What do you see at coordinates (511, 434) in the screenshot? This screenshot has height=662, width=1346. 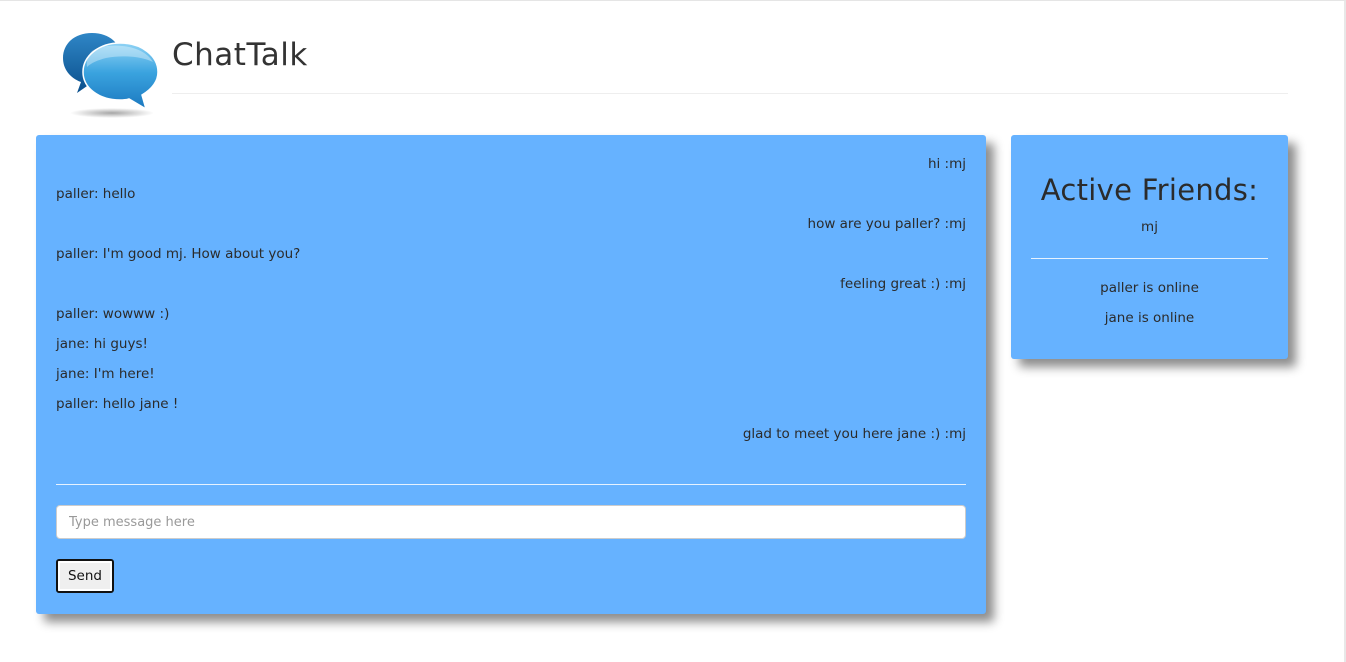 I see `message: glad to meet you here jane :) :mj` at bounding box center [511, 434].